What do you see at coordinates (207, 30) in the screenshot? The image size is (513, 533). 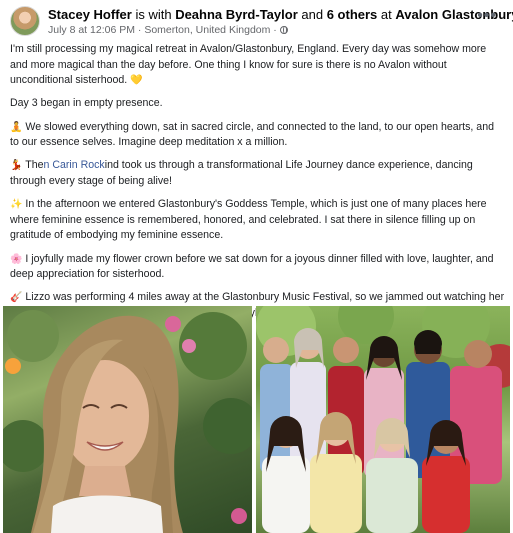 I see `post-place: Somerton, United Kingdom` at bounding box center [207, 30].